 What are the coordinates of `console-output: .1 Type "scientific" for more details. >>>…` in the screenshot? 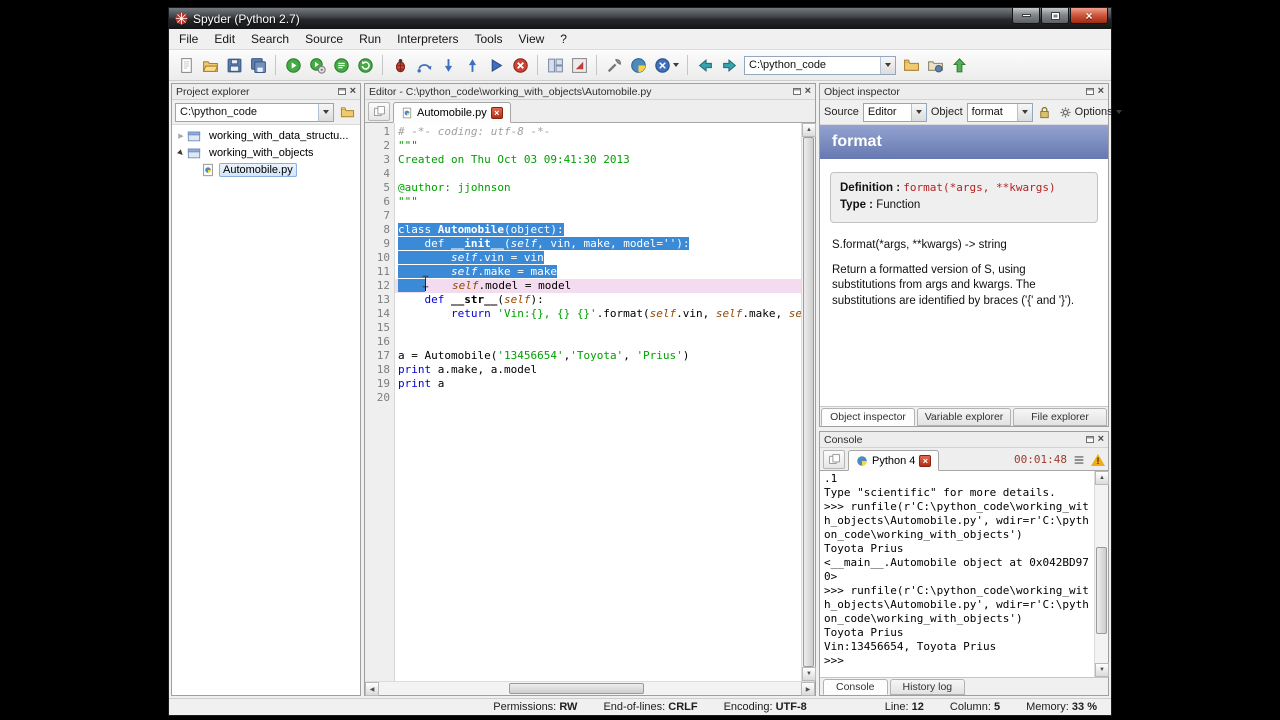 It's located at (957, 574).